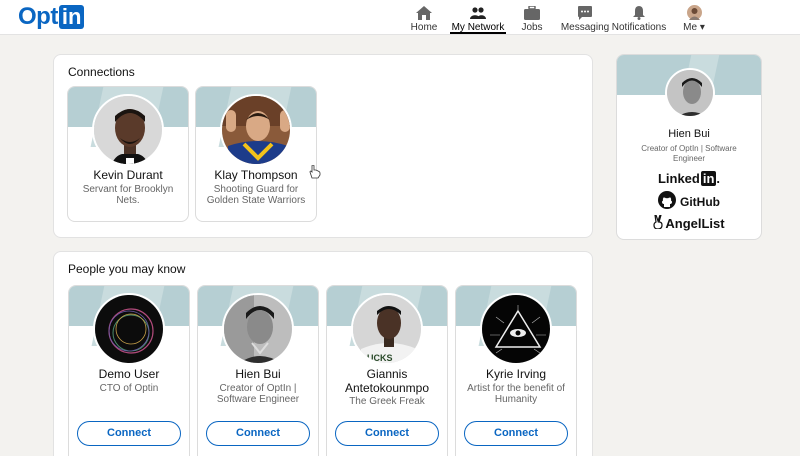  What do you see at coordinates (387, 381) in the screenshot?
I see `suggestion-name: Giannis Antetokounmpo` at bounding box center [387, 381].